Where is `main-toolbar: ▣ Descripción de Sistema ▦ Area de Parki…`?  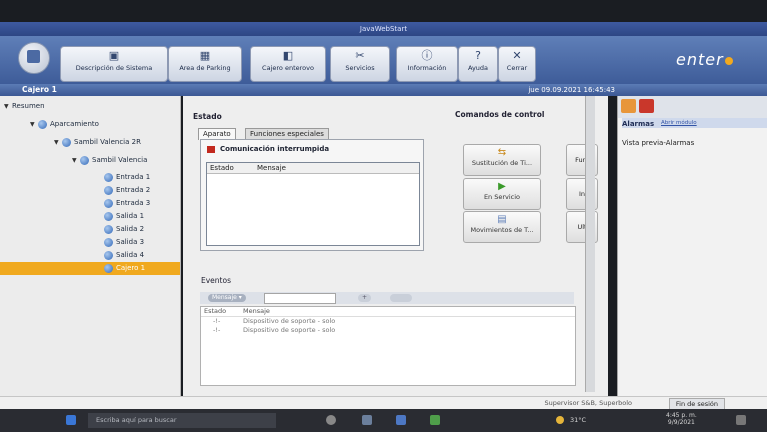 main-toolbar: ▣ Descripción de Sistema ▦ Area de Parki… is located at coordinates (383, 60).